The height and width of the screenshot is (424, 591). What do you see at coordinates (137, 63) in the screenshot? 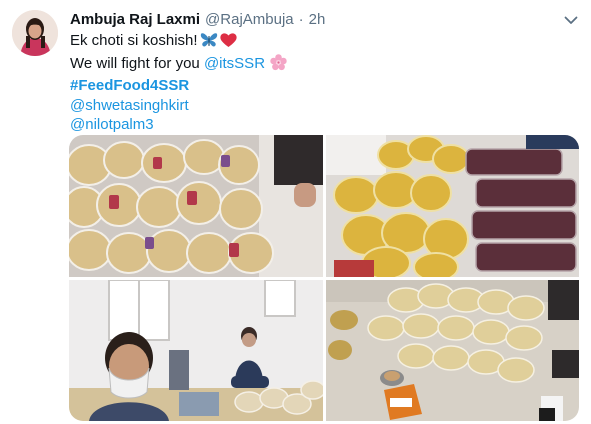
I see `tweet-line-2-text: We will fight for you` at bounding box center [137, 63].